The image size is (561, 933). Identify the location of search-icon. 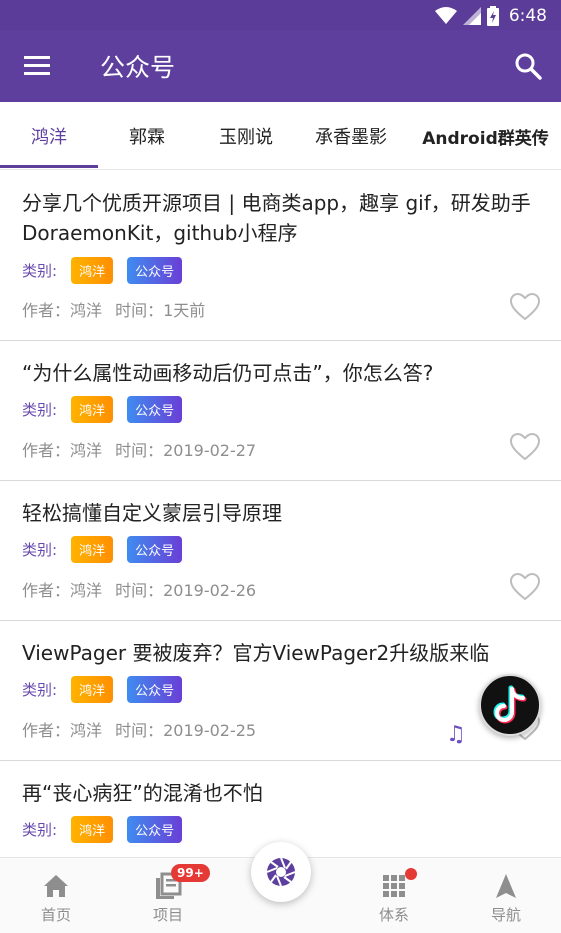
(528, 66).